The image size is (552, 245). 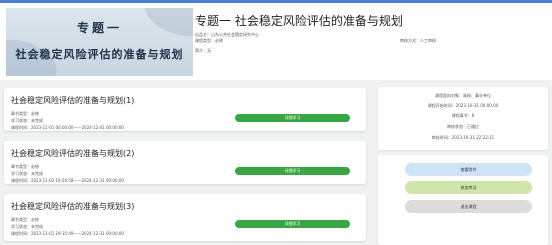 What do you see at coordinates (299, 21) in the screenshot?
I see `course-title: 专题一 社会稳定风险评估的准备与规划` at bounding box center [299, 21].